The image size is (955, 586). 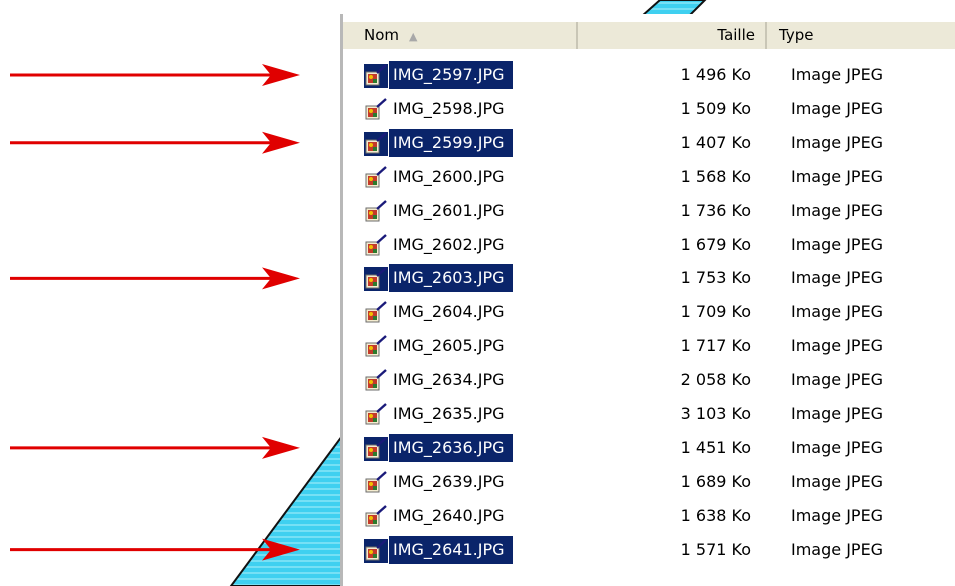 What do you see at coordinates (286, 509) in the screenshot?
I see `decorative-stripe` at bounding box center [286, 509].